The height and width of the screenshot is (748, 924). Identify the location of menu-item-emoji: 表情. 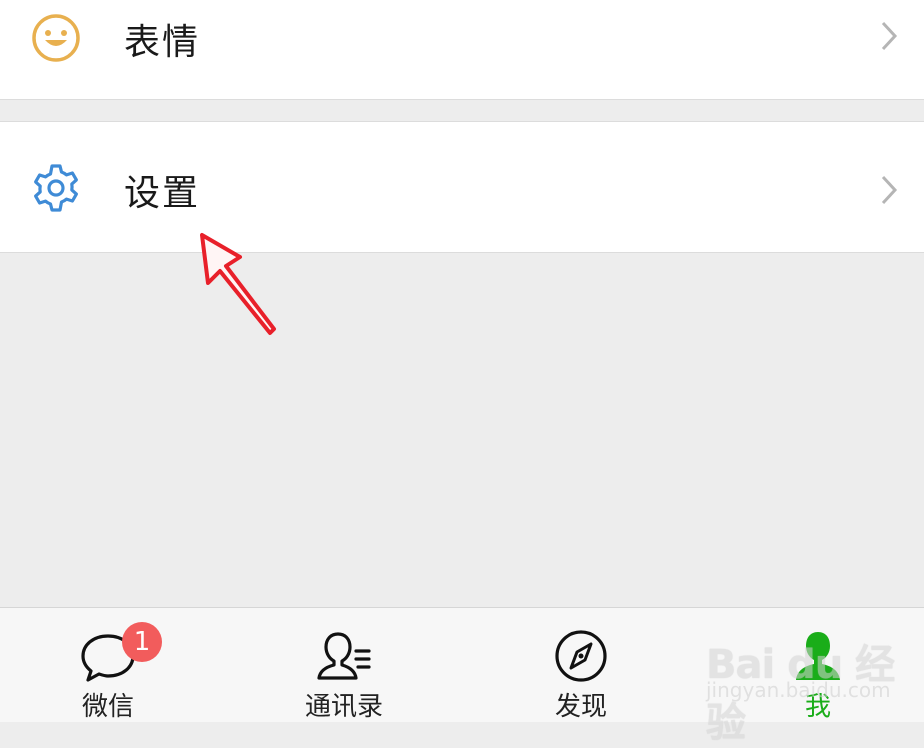
(462, 50).